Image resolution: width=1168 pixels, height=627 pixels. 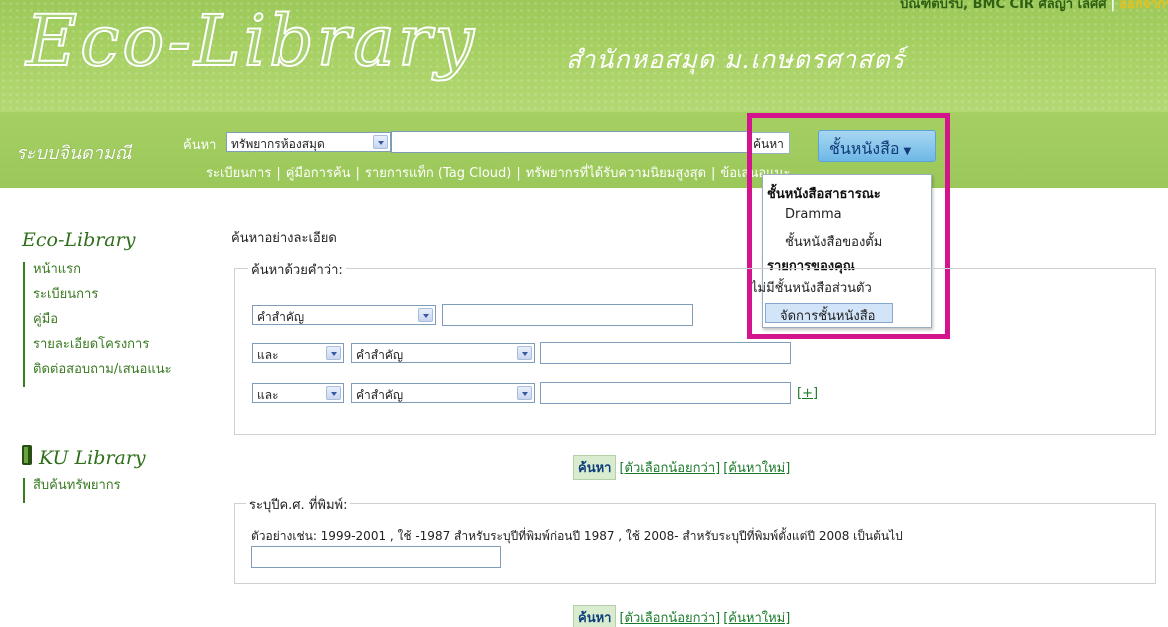 What do you see at coordinates (376, 557) in the screenshot?
I see `year-input` at bounding box center [376, 557].